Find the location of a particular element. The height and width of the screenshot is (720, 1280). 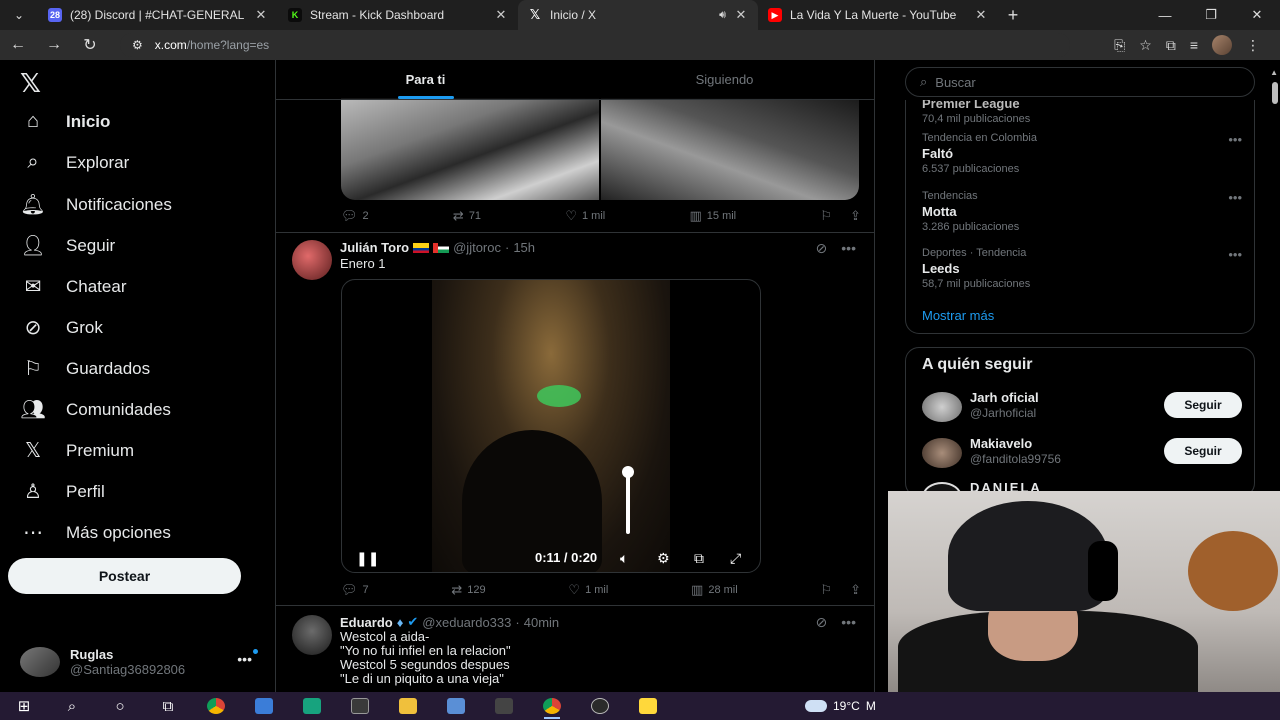

obs-icon is located at coordinates (600, 706).